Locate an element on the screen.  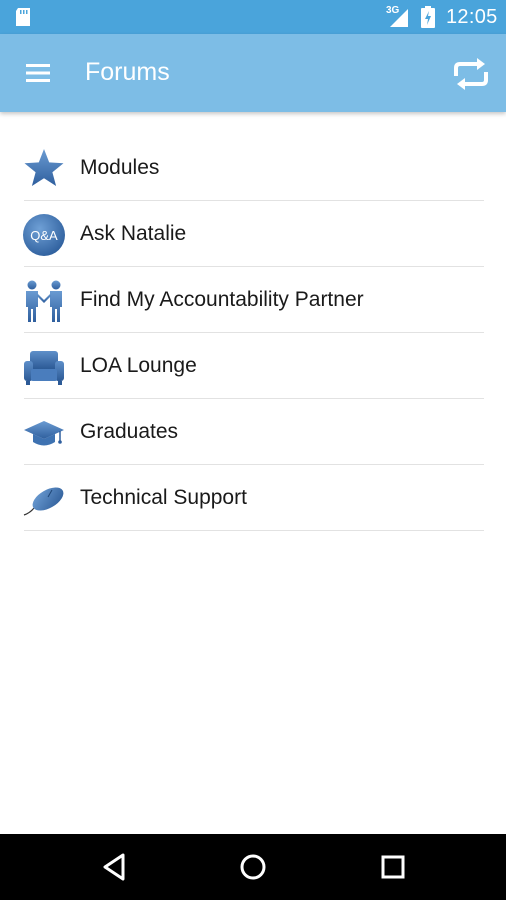
app-bar: Forums is located at coordinates (253, 73).